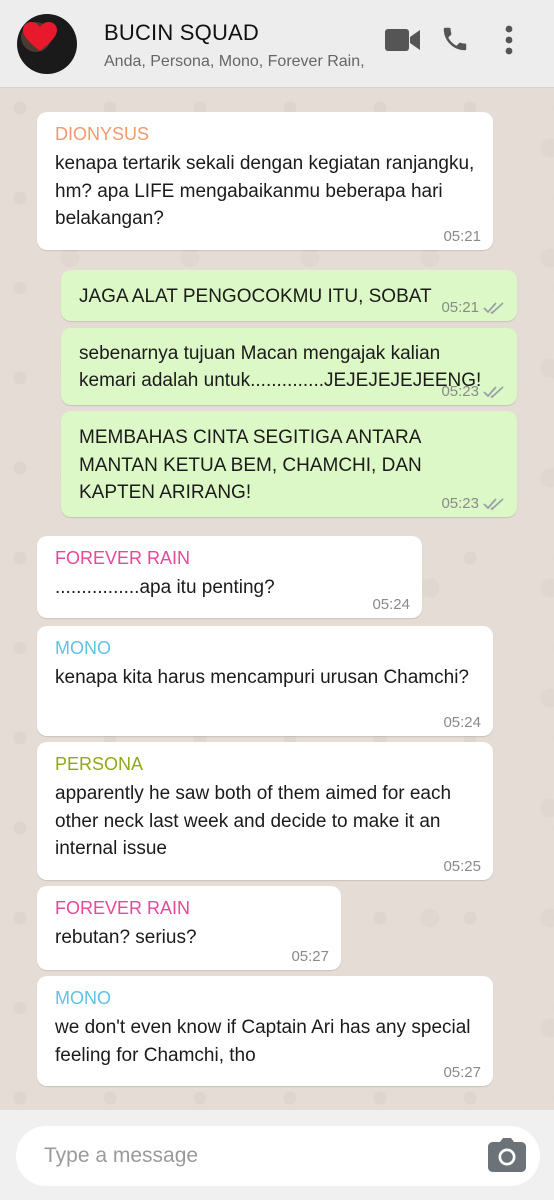 The image size is (554, 1200). Describe the element at coordinates (255, 296) in the screenshot. I see `message-text: JAGA ALAT PENGOCOKMU ITU, SOBAT` at that location.